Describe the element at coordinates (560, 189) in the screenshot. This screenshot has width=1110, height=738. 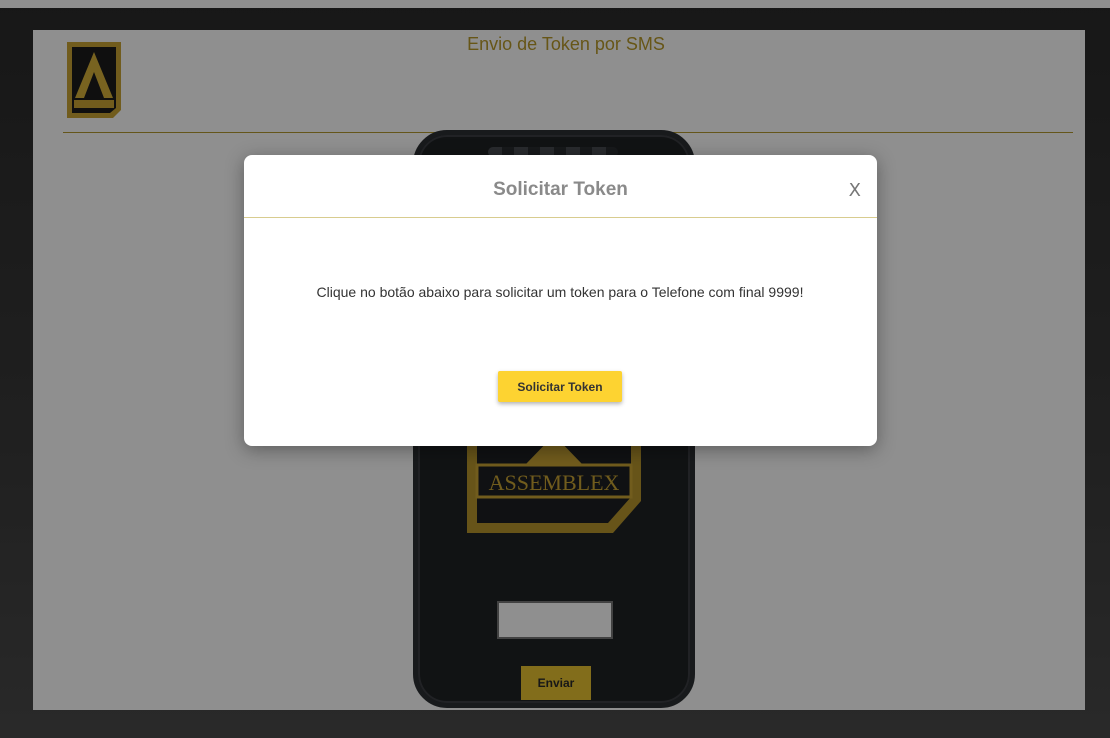
I see `modal-title: Solicitar Token` at that location.